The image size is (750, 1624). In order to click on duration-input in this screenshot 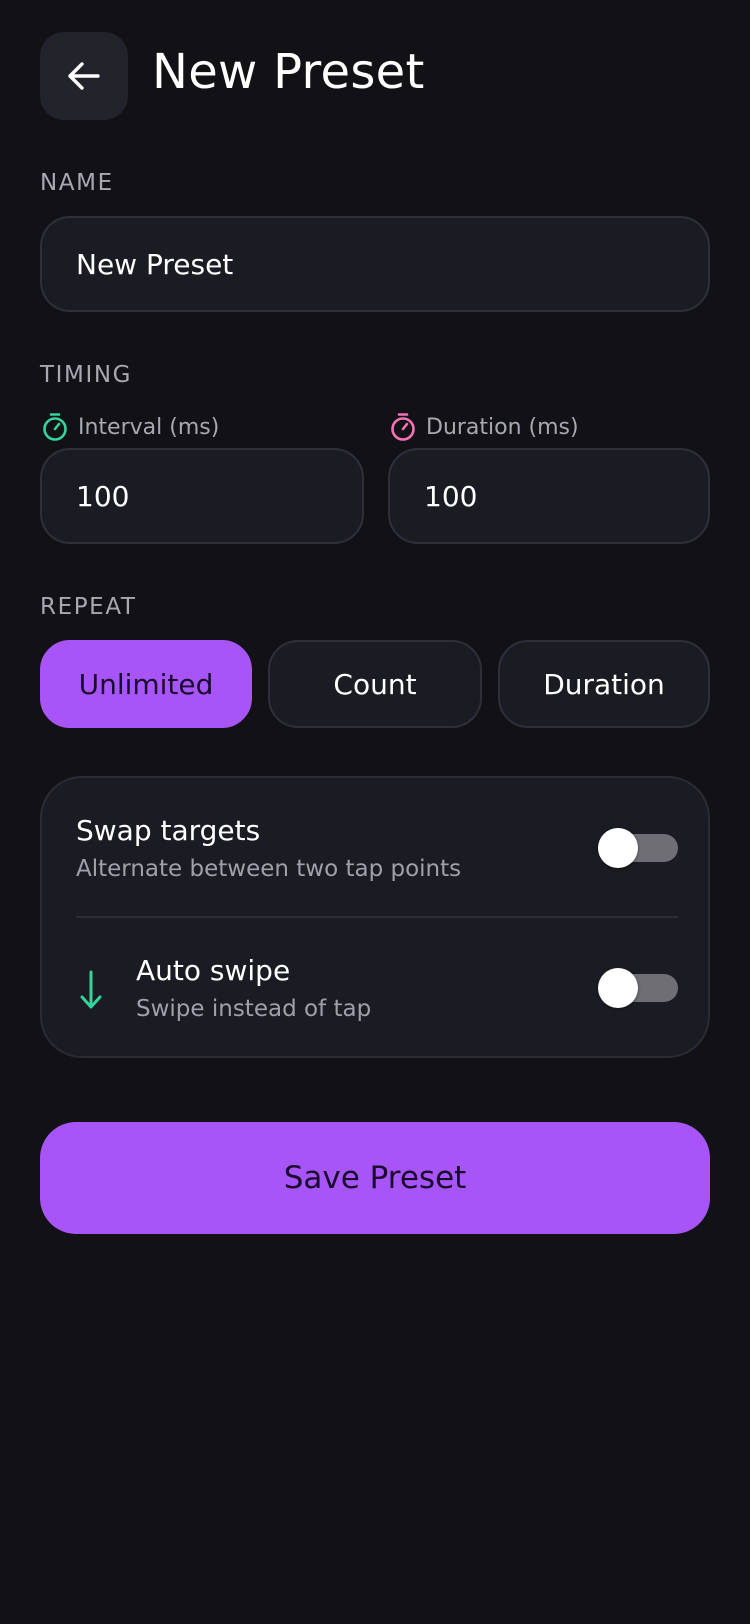, I will do `click(566, 496)`.